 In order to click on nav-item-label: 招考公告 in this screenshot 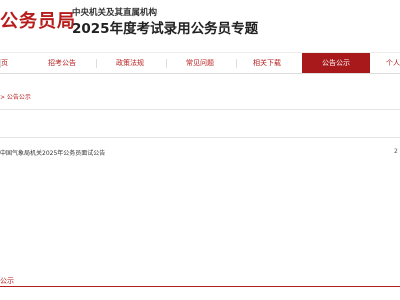, I will do `click(62, 63)`.